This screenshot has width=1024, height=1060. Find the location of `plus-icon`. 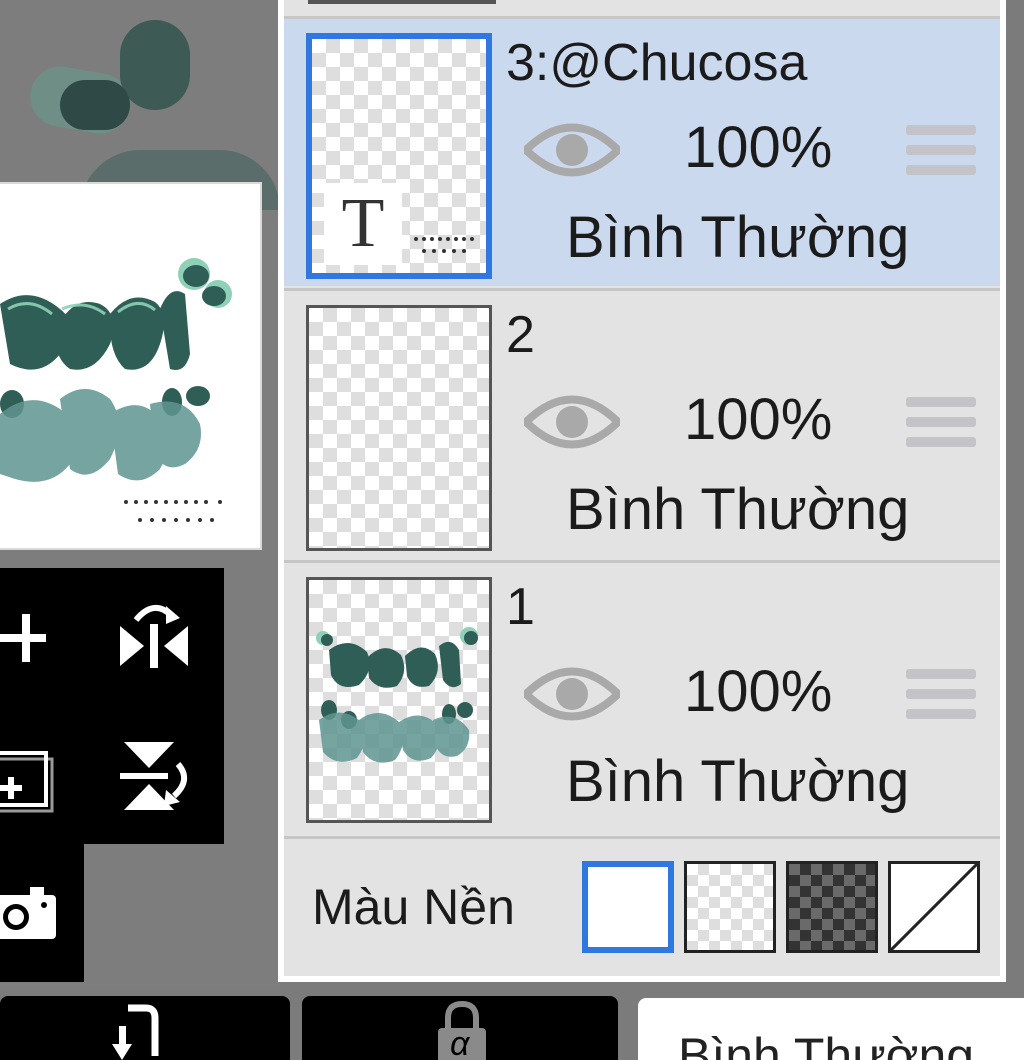

plus-icon is located at coordinates (23, 638).